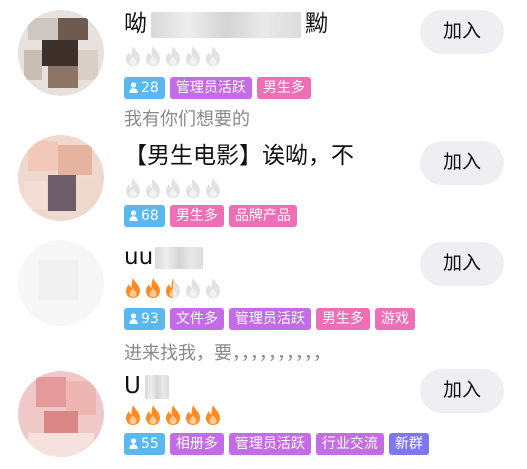 This screenshot has width=527, height=469. Describe the element at coordinates (227, 353) in the screenshot. I see `group-description: 进来找我，要，，，，，，，，，，` at that location.